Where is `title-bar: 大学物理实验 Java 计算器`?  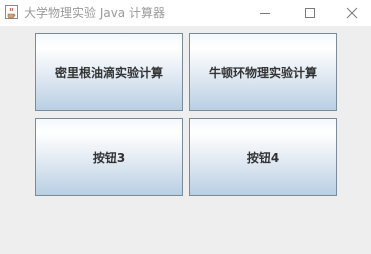
title-bar: 大学物理实验 Java 计算器 is located at coordinates (185, 13).